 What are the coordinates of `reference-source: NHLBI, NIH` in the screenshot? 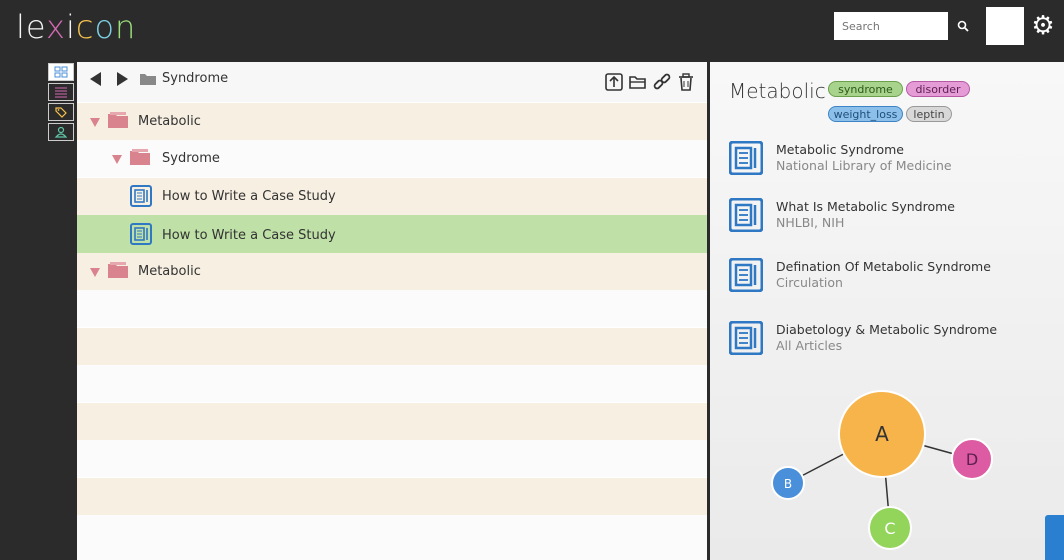 It's located at (810, 222).